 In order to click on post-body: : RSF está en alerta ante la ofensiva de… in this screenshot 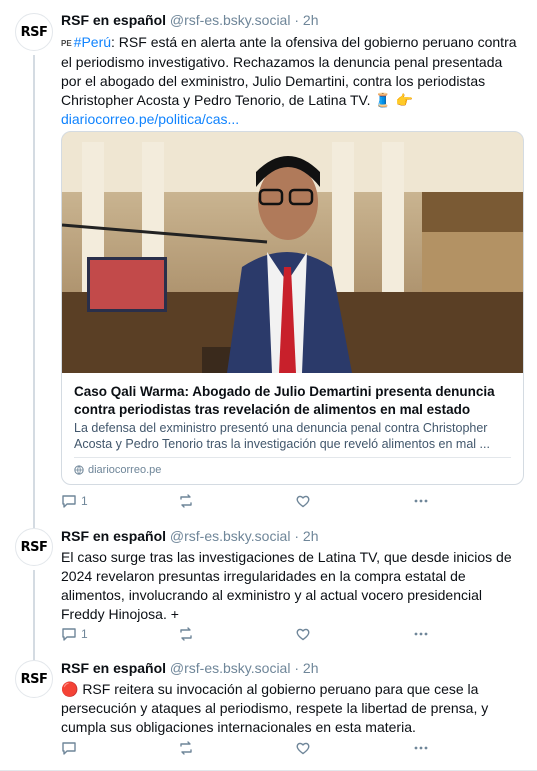, I will do `click(289, 71)`.